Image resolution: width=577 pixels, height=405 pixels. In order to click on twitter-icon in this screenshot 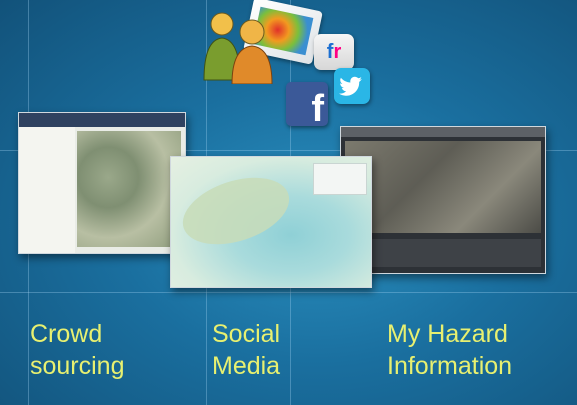, I will do `click(352, 86)`.